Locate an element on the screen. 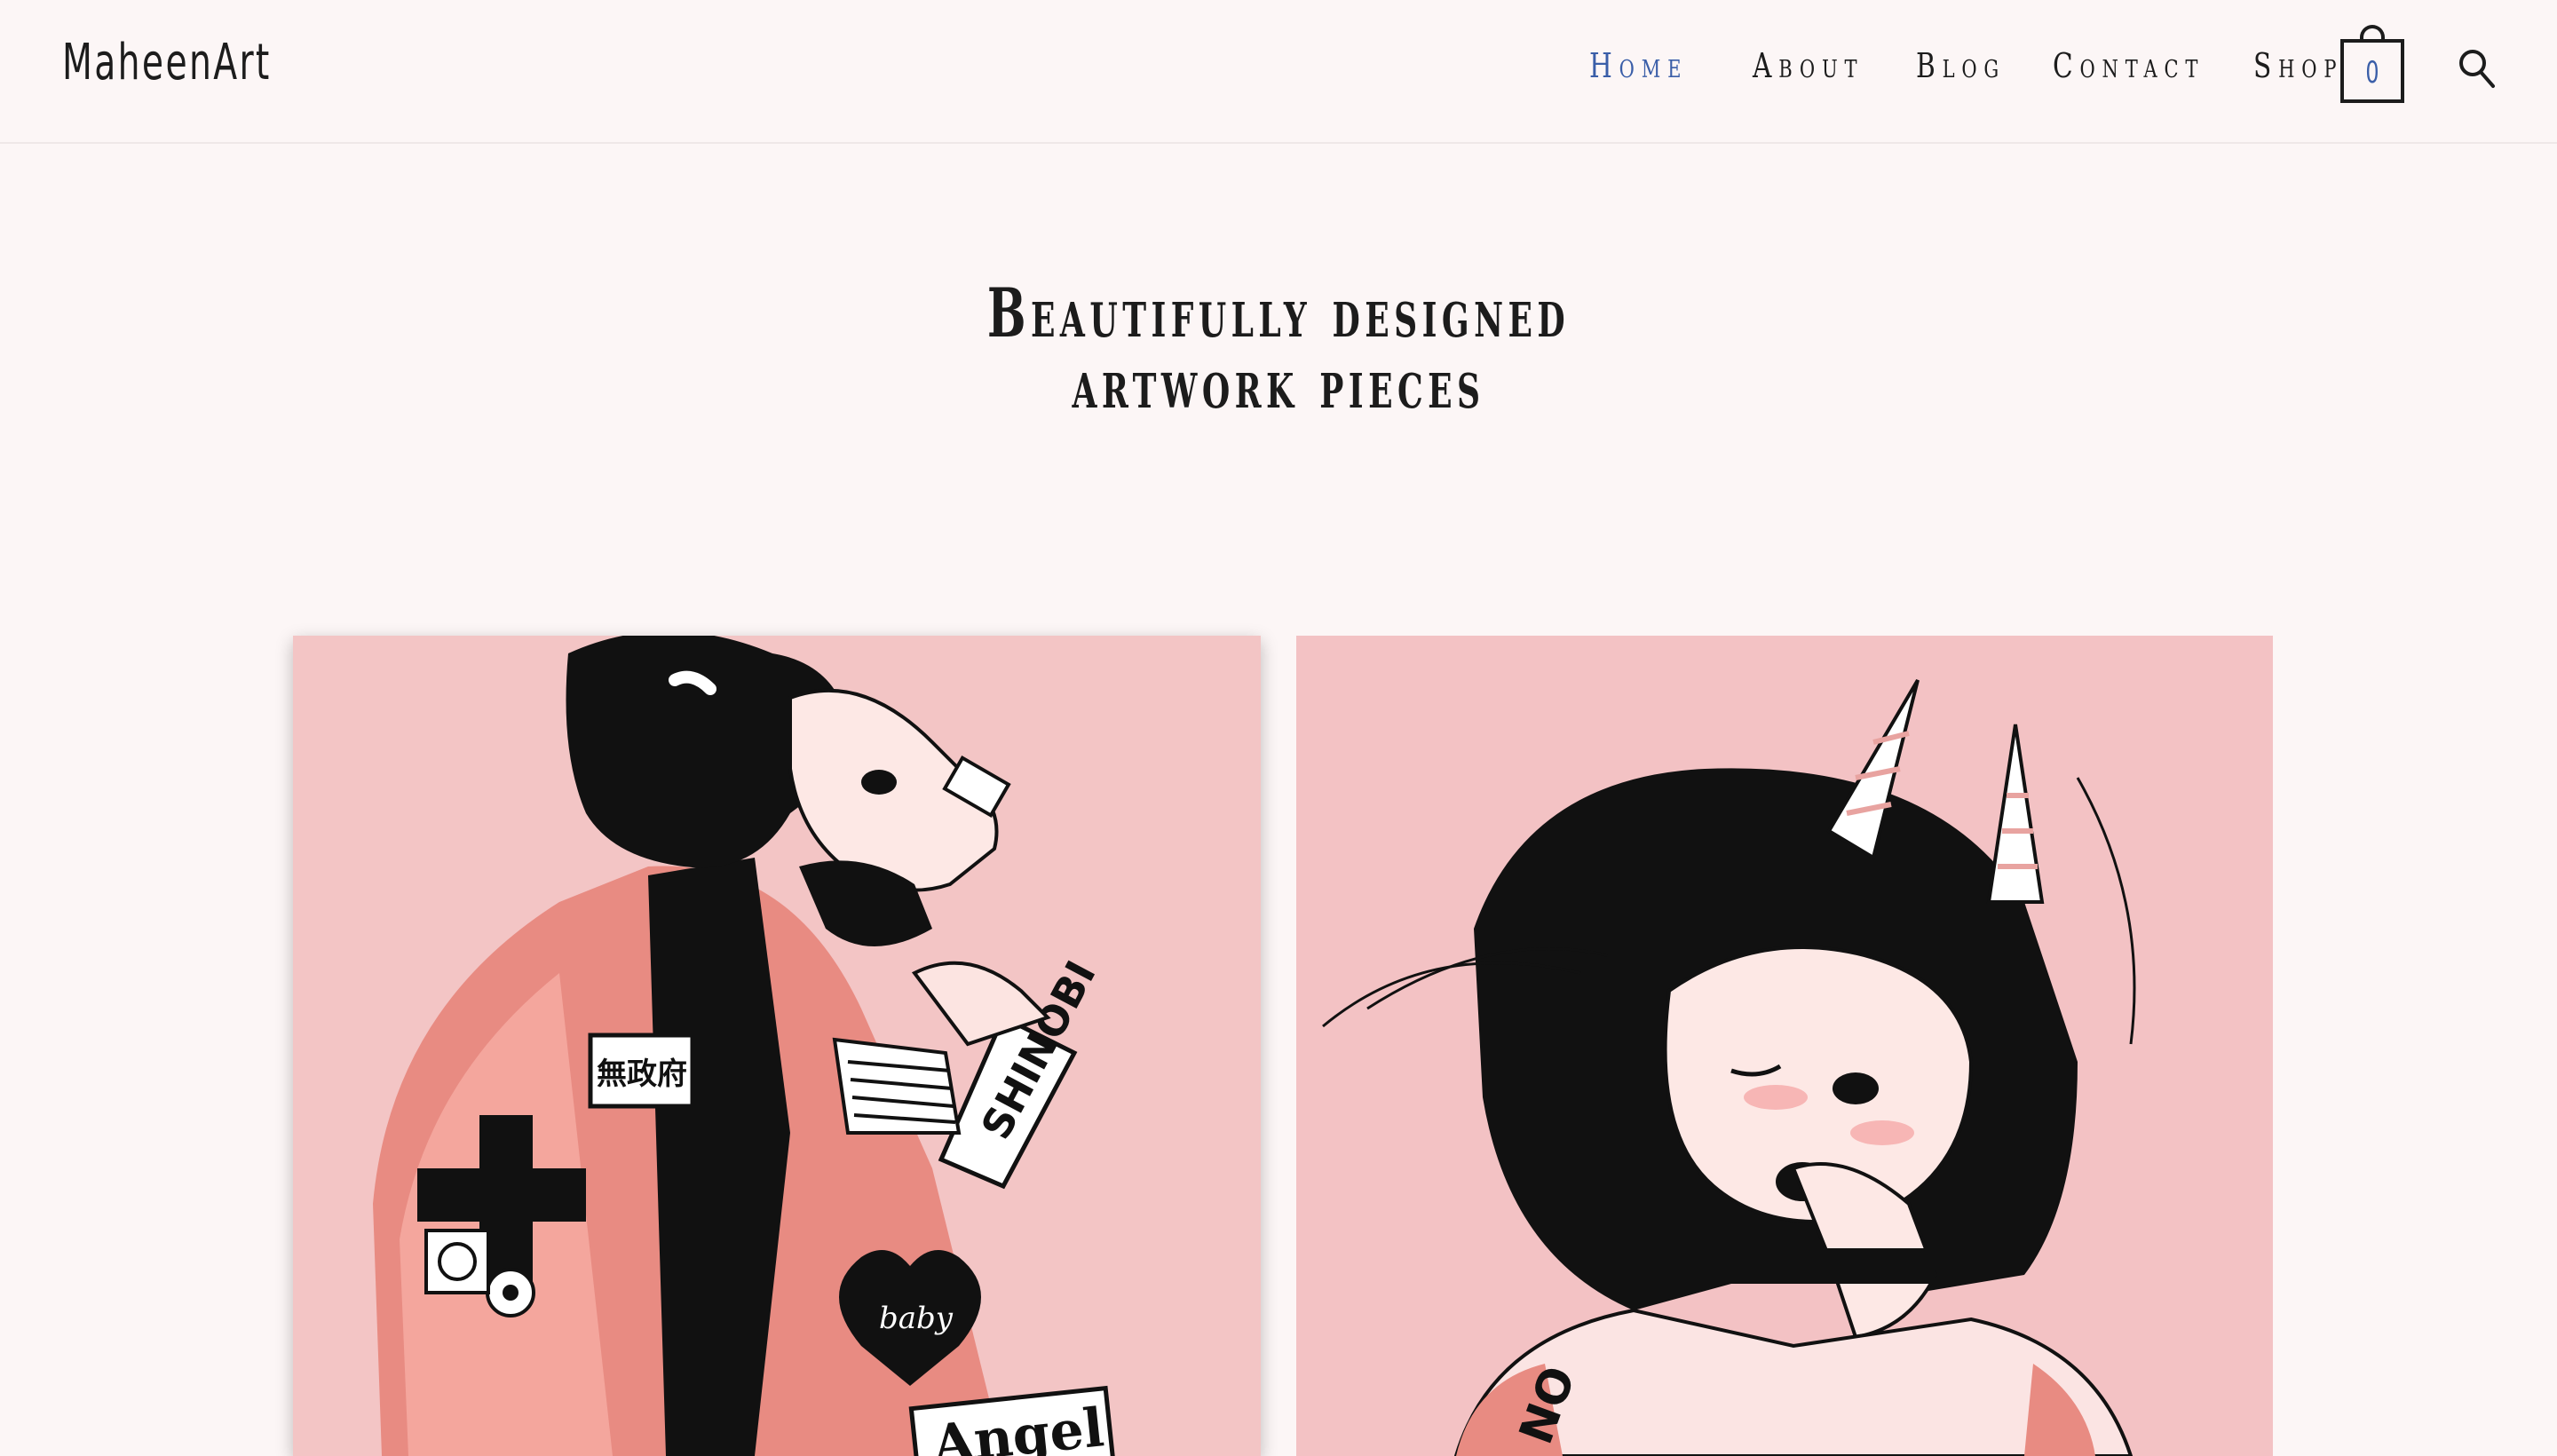  main-nav: Home About Blog Contact Shop is located at coordinates (1990, 65).